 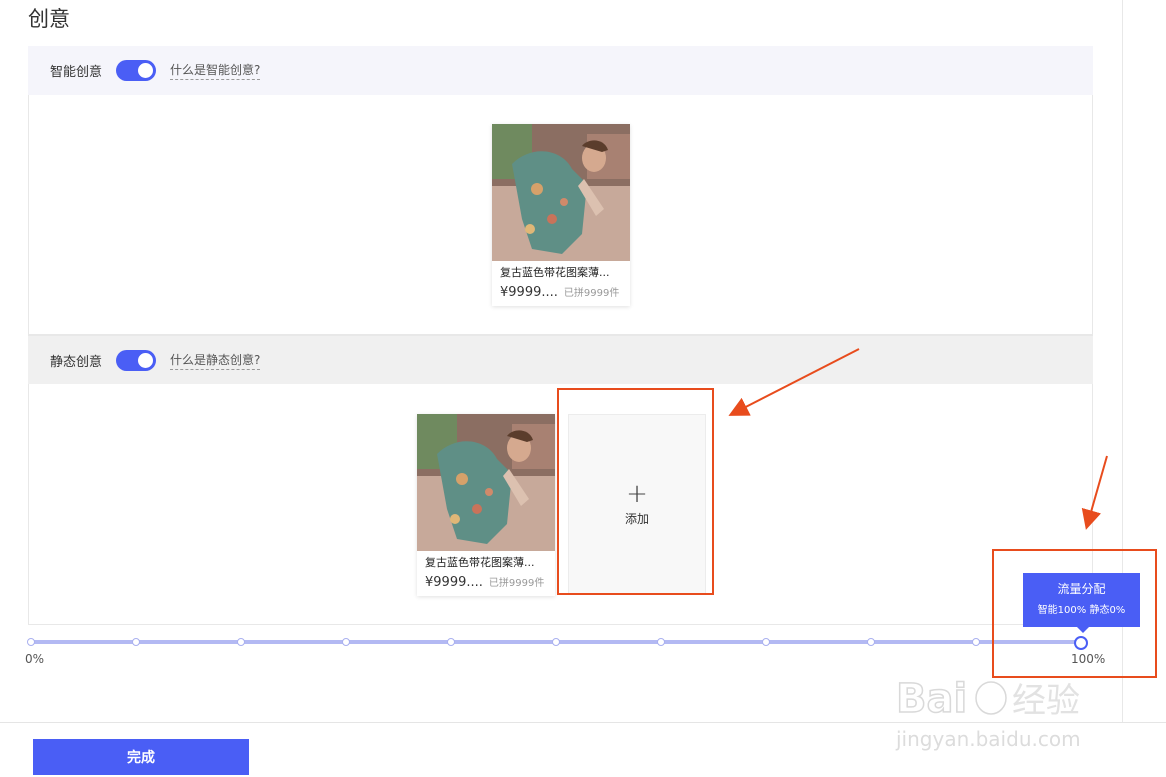 I want to click on static-creative-header: 静态创意 什么是静态创意?, so click(x=560, y=359).